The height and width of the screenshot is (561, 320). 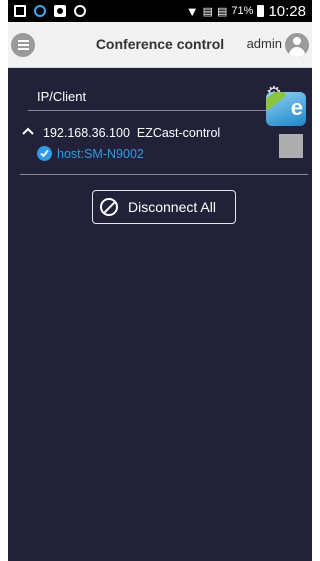 I want to click on gallery-icon, so click(x=20, y=11).